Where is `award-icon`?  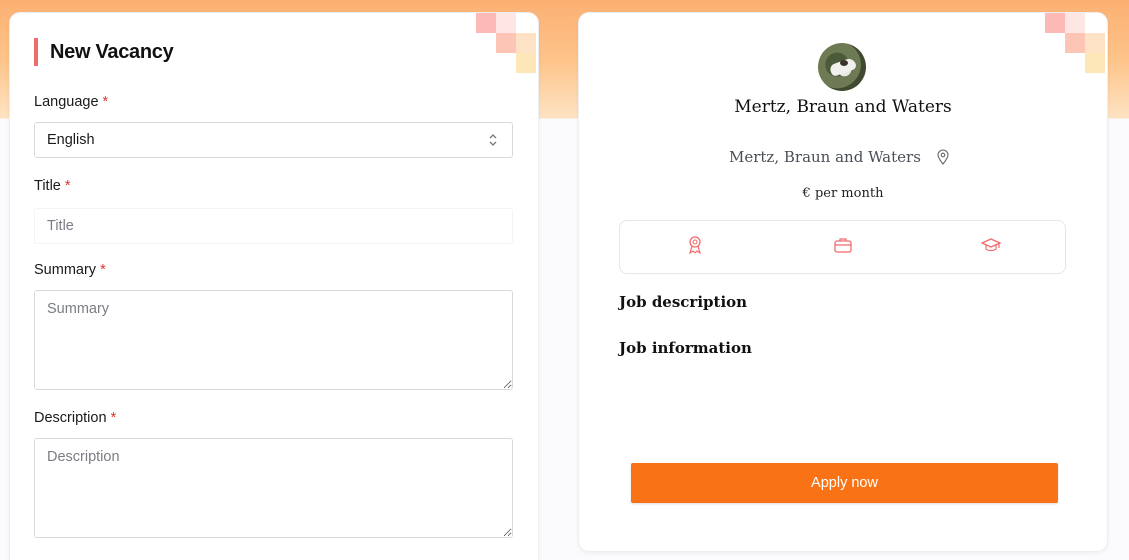 award-icon is located at coordinates (695, 245).